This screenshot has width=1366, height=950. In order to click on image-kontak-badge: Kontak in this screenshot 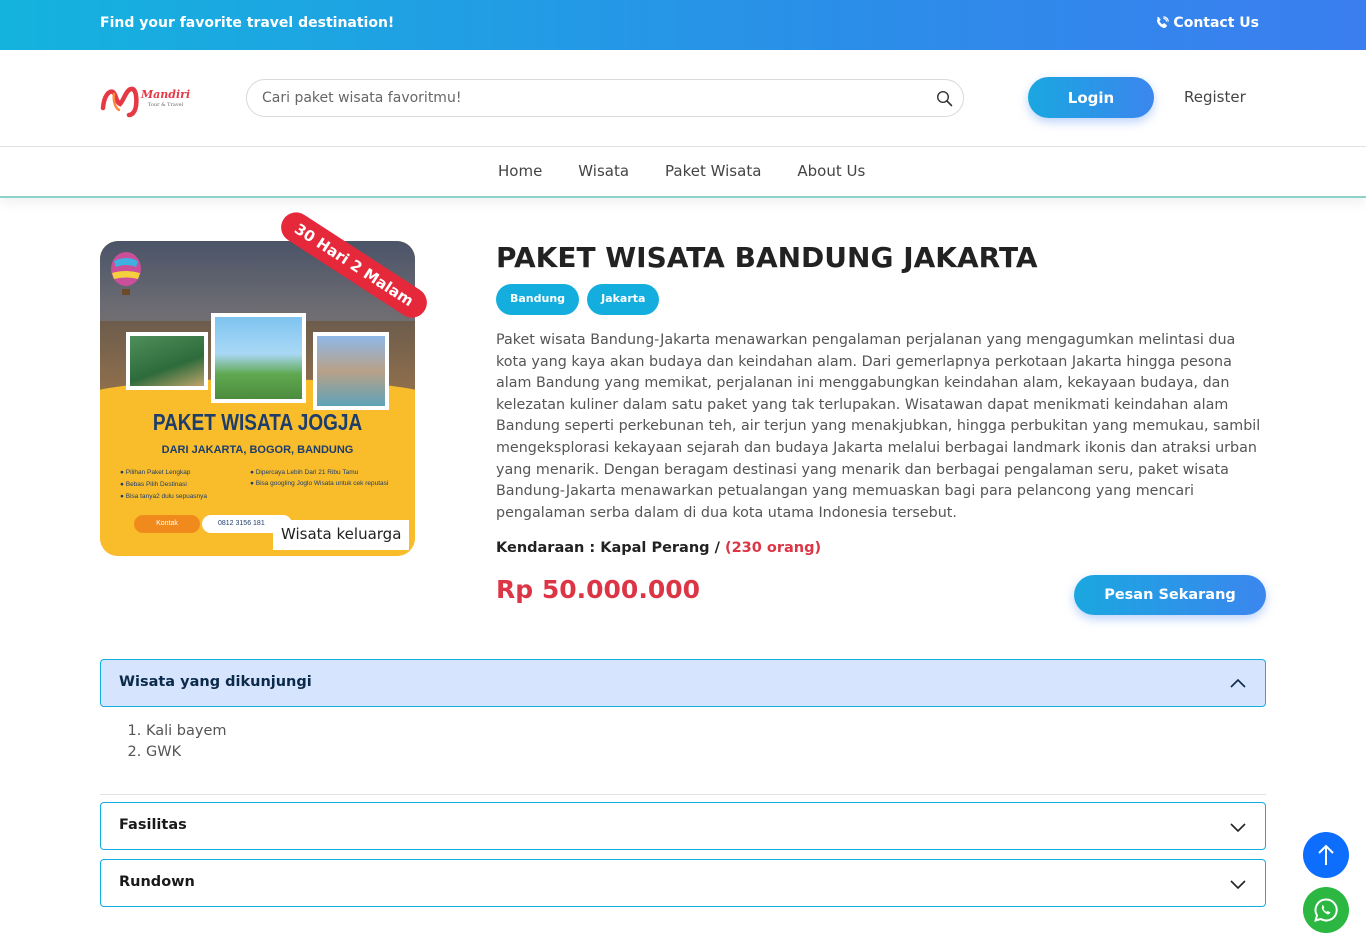, I will do `click(167, 524)`.